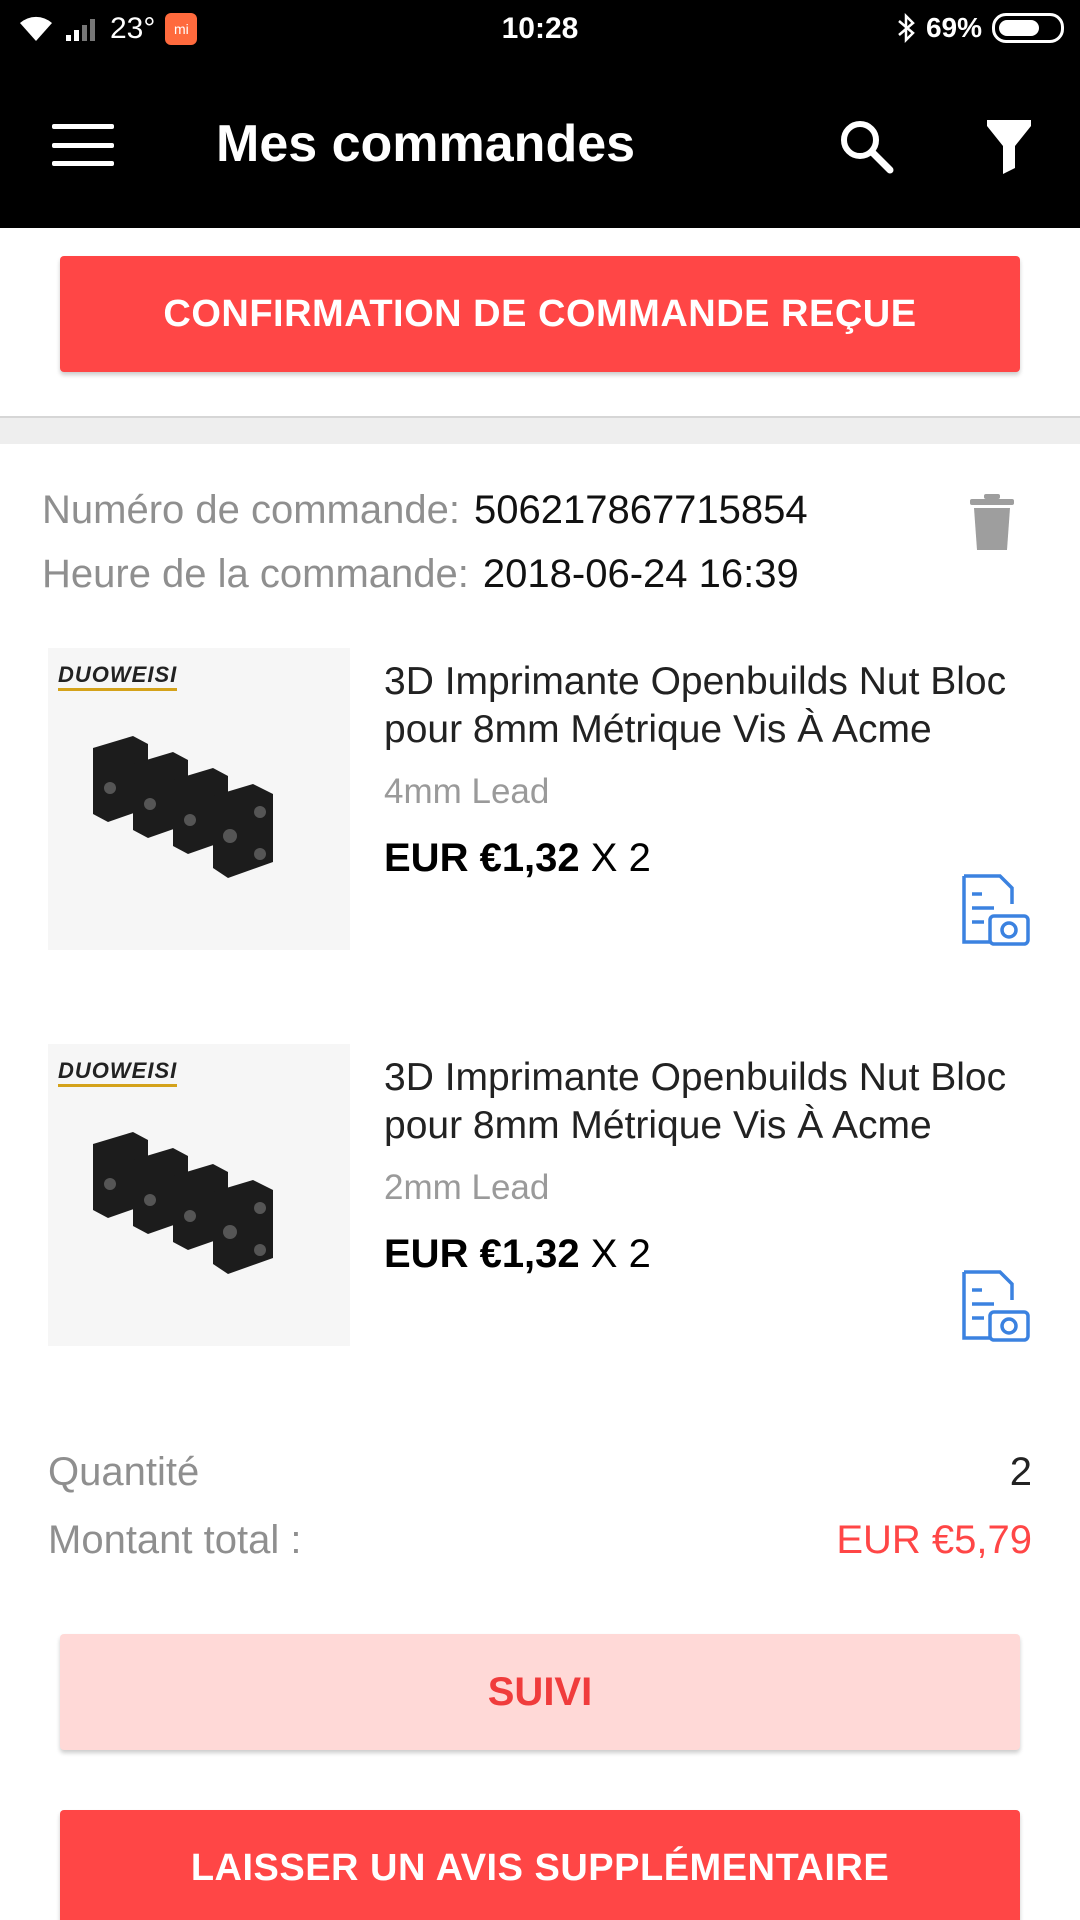  I want to click on confirm-receipt-button: CONFIRMATION DE COMMANDE REÇUE, so click(540, 314).